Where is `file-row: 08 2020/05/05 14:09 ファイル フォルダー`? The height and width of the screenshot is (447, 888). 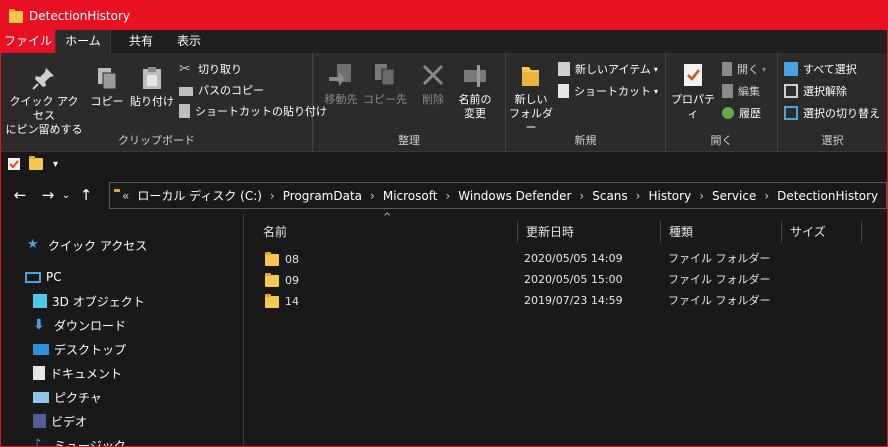
file-row: 08 2020/05/05 14:09 ファイル フォルダー is located at coordinates (565, 259).